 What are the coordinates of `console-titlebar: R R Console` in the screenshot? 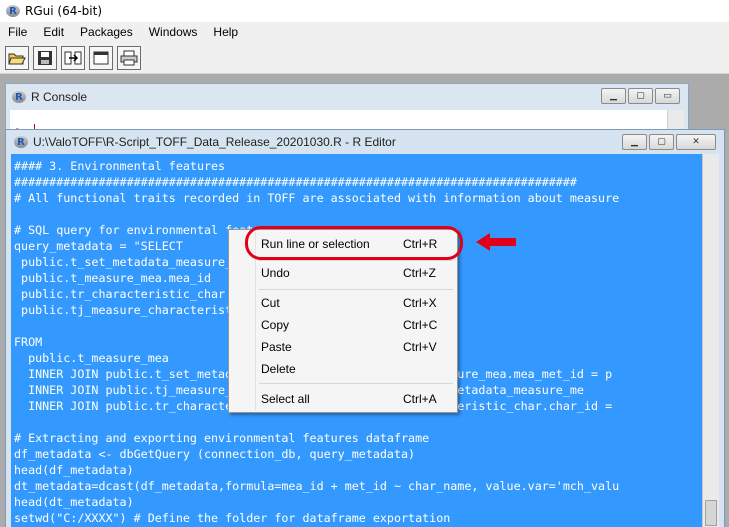 It's located at (347, 97).